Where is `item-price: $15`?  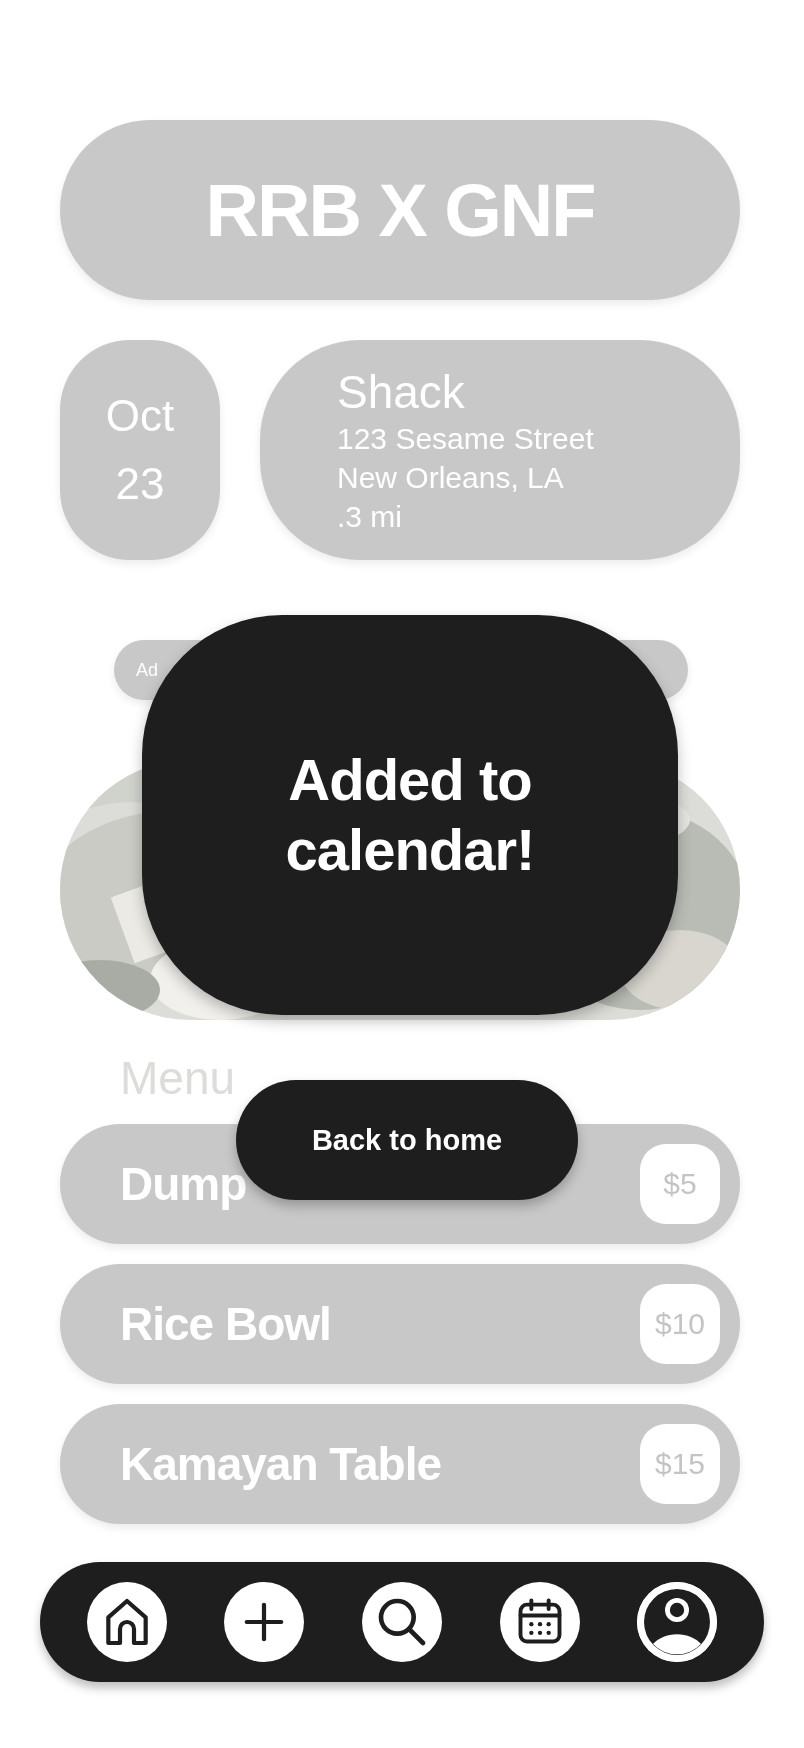 item-price: $15 is located at coordinates (680, 1464).